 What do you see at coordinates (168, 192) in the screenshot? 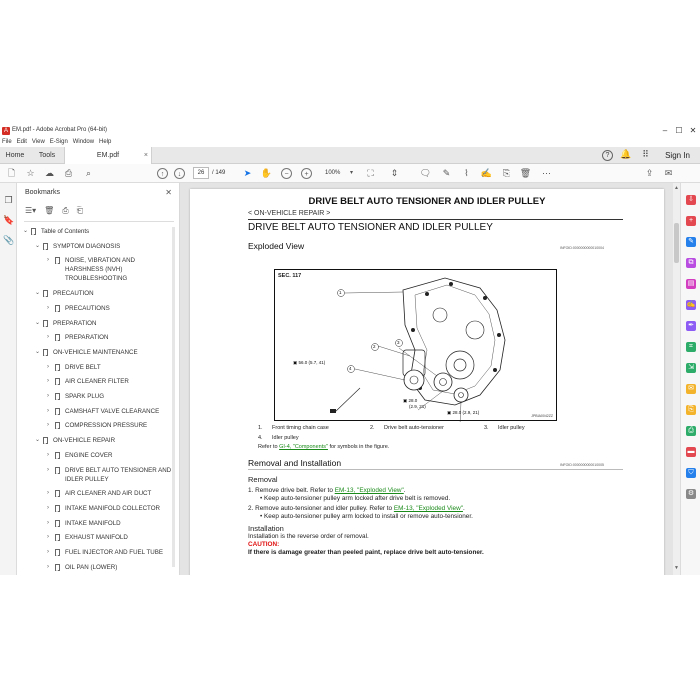
I see `close-panel-icon: ✕` at bounding box center [168, 192].